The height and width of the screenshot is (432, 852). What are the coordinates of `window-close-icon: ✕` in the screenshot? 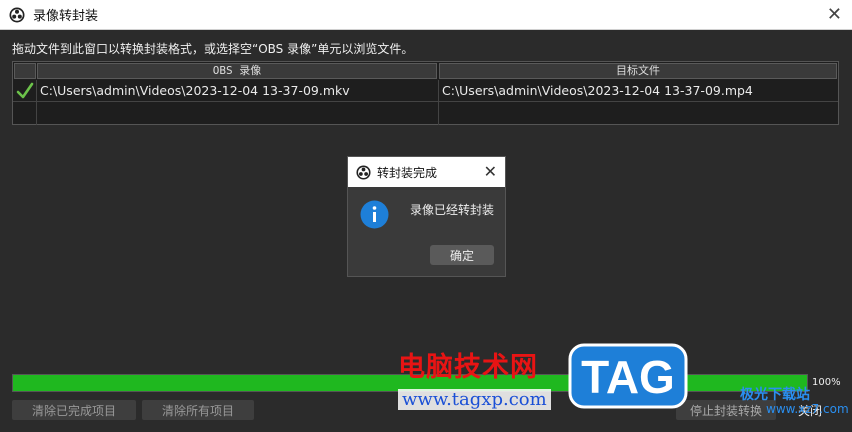 It's located at (834, 15).